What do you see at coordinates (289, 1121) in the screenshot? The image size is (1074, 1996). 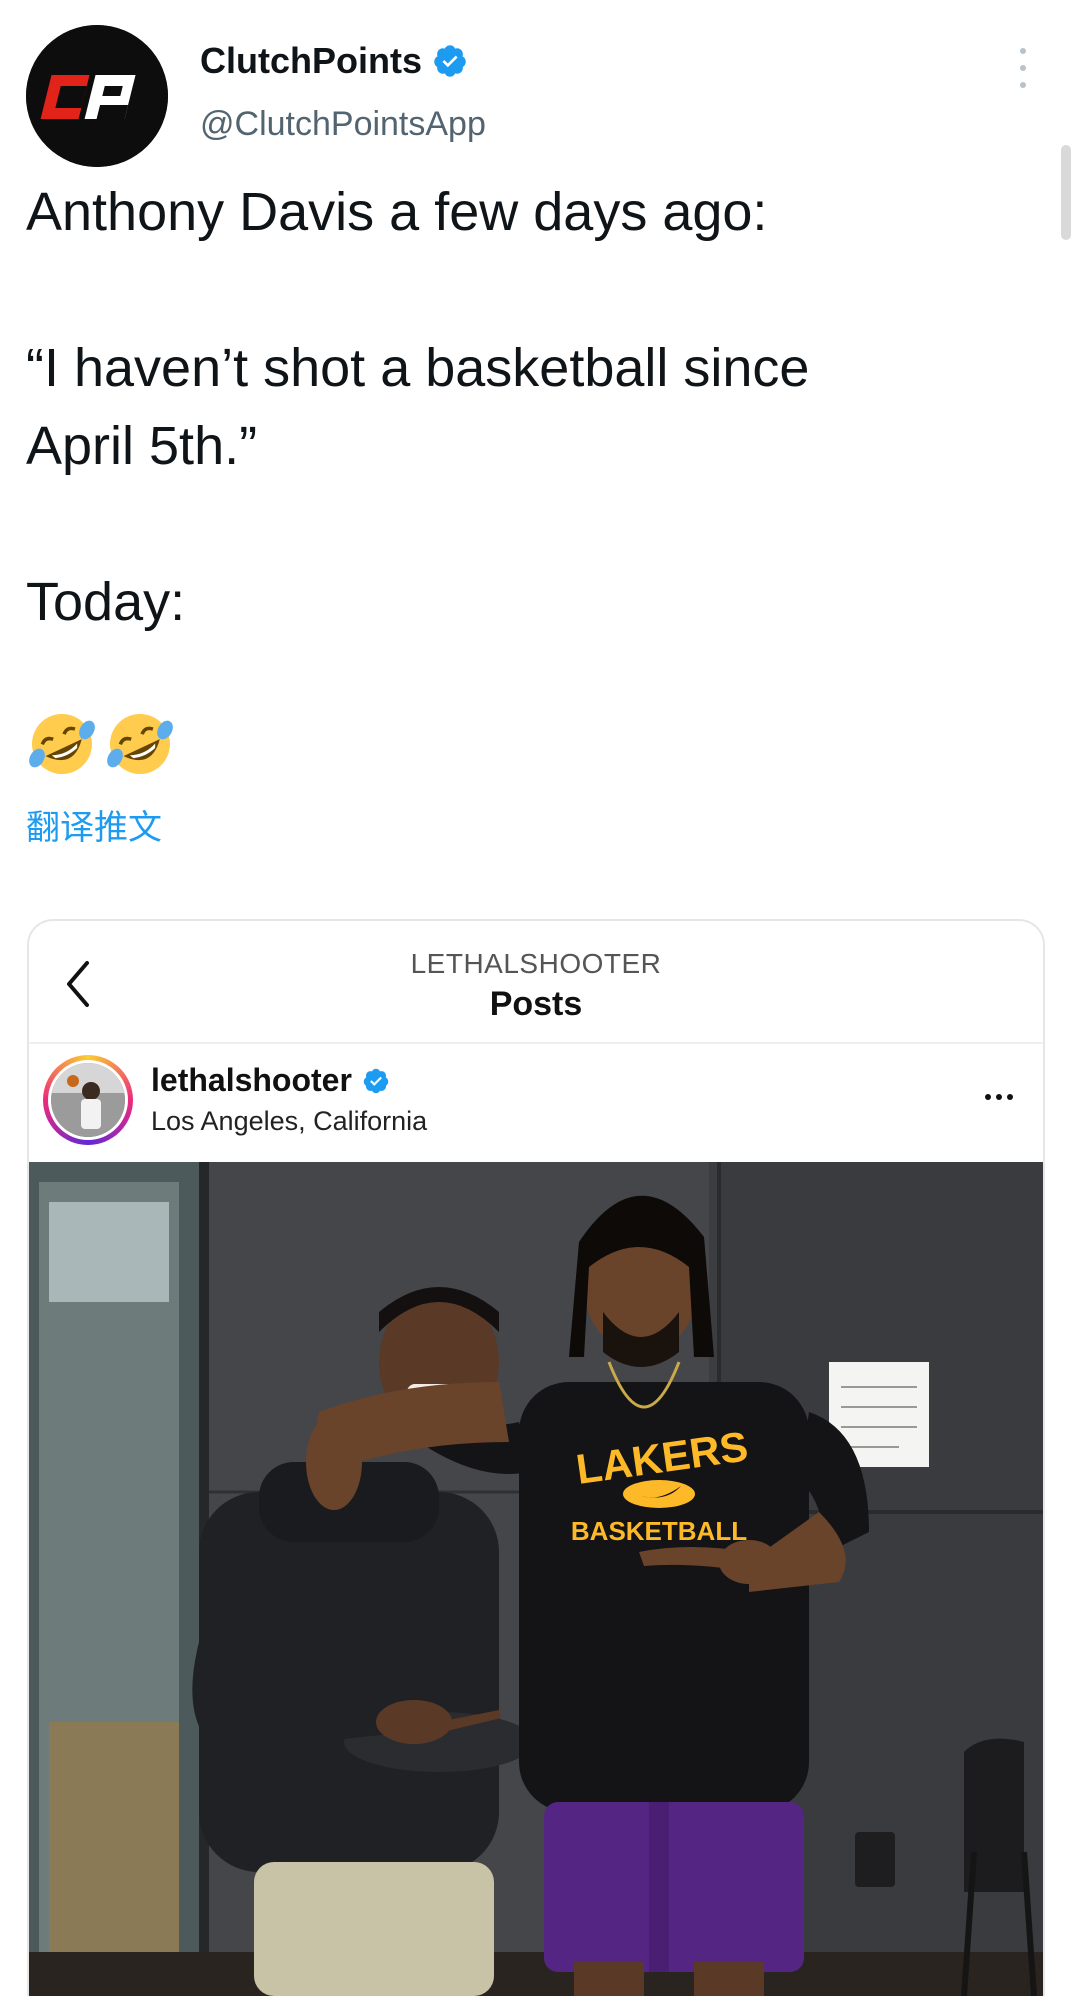 I see `instagram-post-location: Los Angeles, California` at bounding box center [289, 1121].